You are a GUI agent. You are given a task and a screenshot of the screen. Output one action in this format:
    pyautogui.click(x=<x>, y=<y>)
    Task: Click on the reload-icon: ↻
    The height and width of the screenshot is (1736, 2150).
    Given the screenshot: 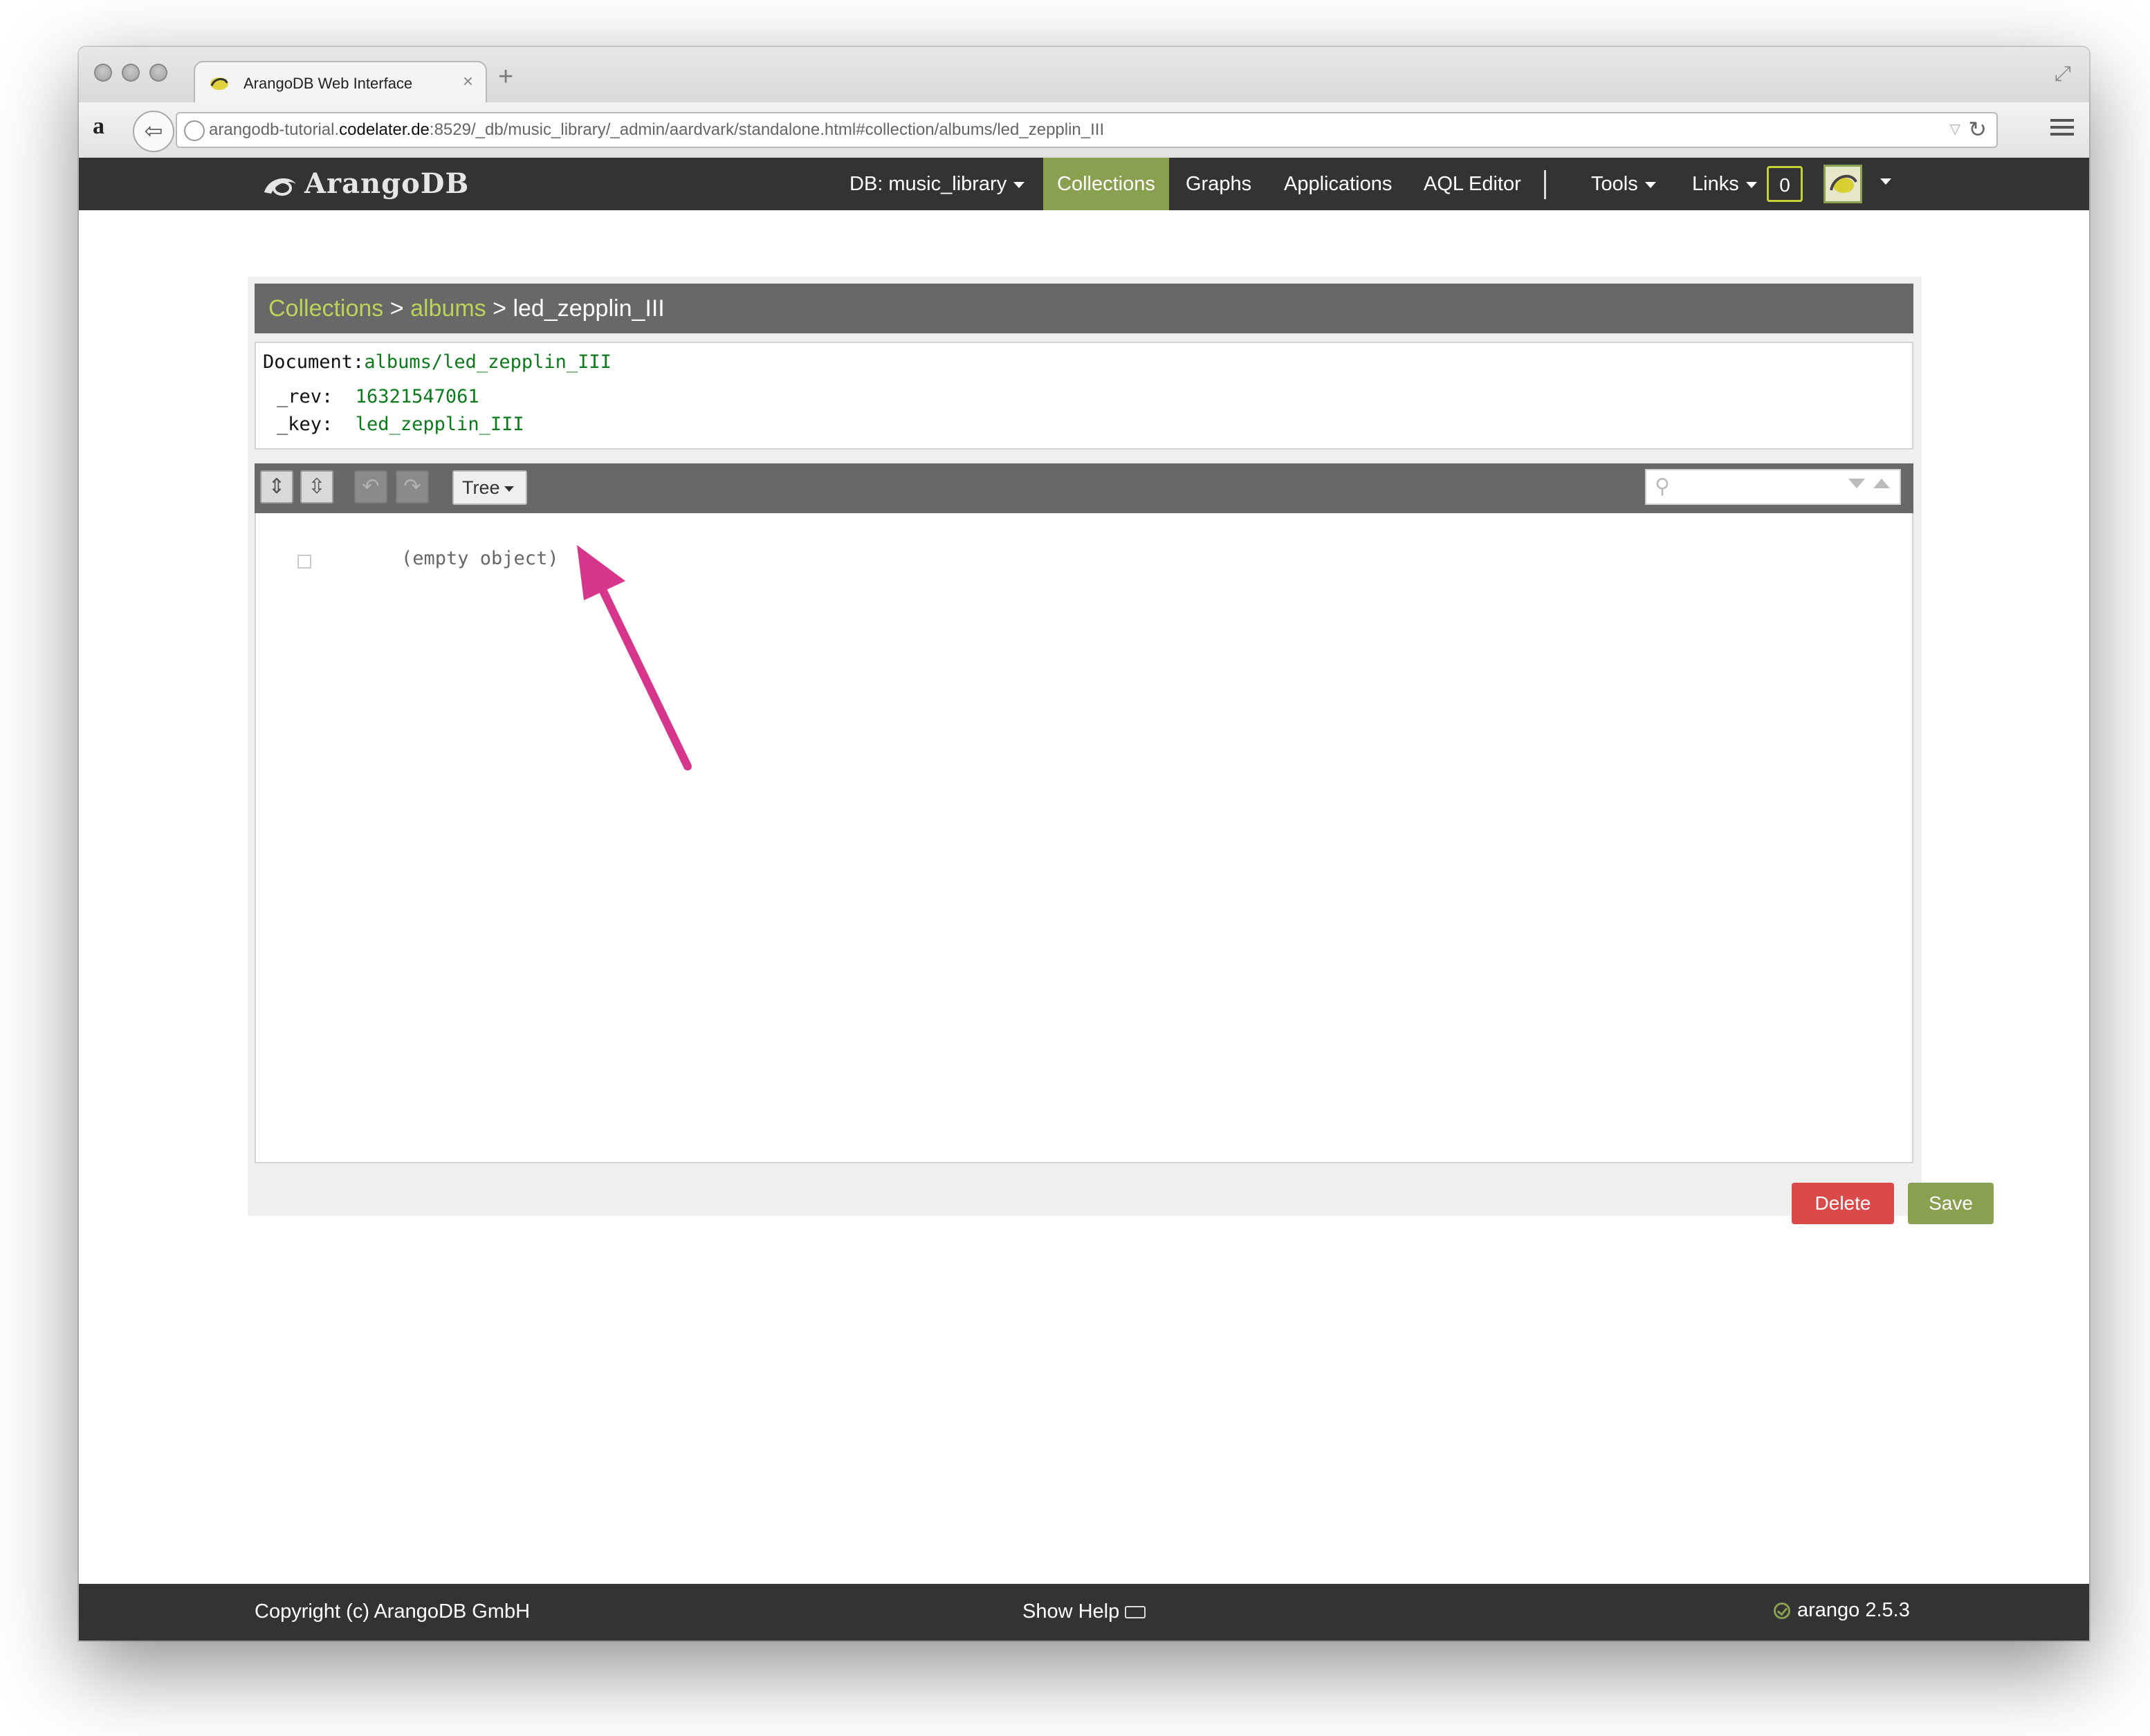 What is the action you would take?
    pyautogui.click(x=1977, y=129)
    